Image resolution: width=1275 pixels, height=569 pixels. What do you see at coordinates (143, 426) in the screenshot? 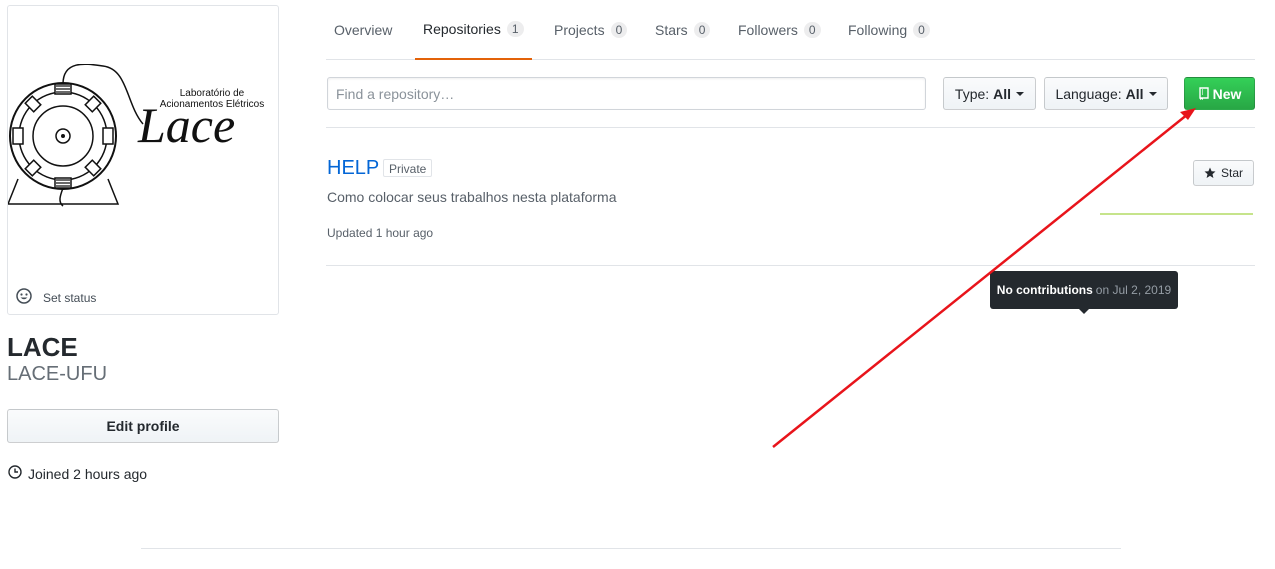
I see `edit-profile-button: Edit profile` at bounding box center [143, 426].